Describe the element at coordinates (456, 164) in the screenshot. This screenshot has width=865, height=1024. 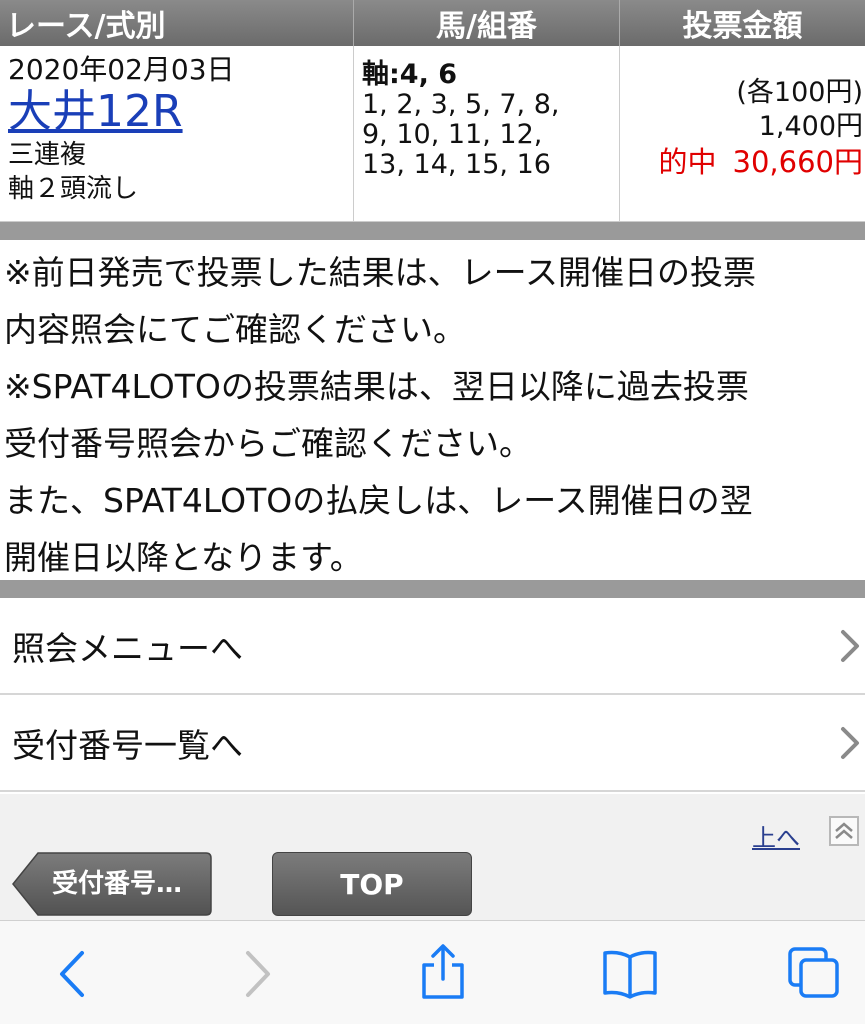
I see `combo-line: 13, 14, 15, 16` at that location.